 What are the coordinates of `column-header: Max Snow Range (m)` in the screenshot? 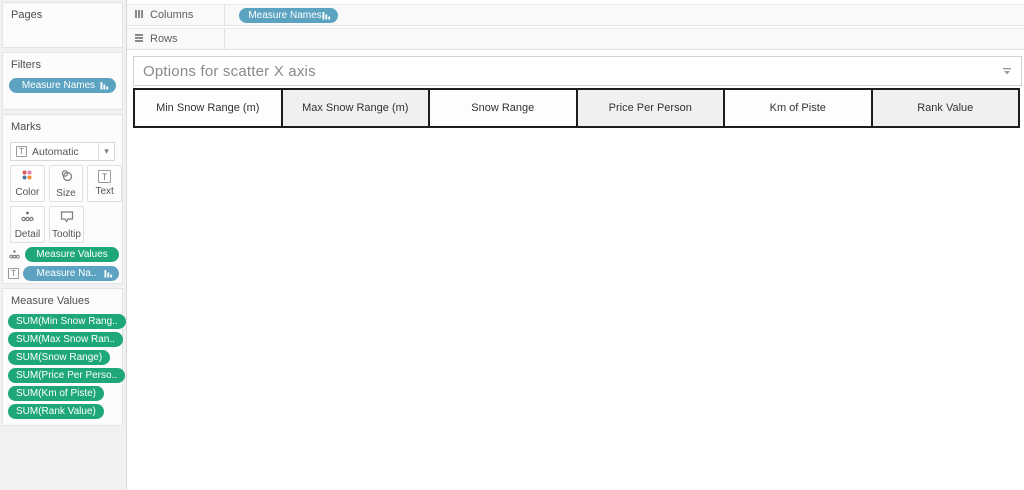 It's located at (356, 108).